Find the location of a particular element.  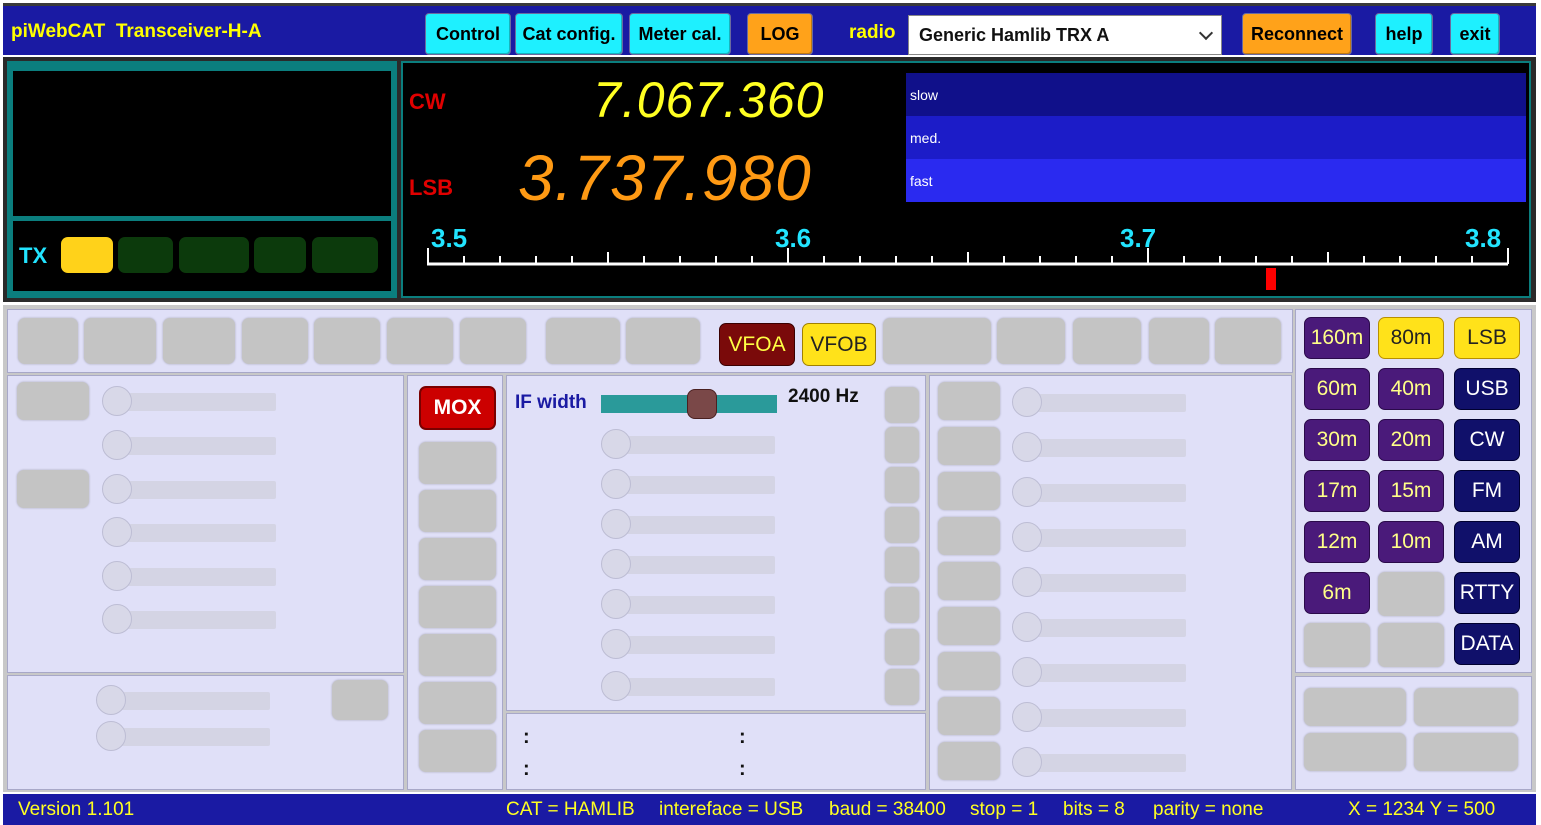

band-scale is located at coordinates (968, 272).